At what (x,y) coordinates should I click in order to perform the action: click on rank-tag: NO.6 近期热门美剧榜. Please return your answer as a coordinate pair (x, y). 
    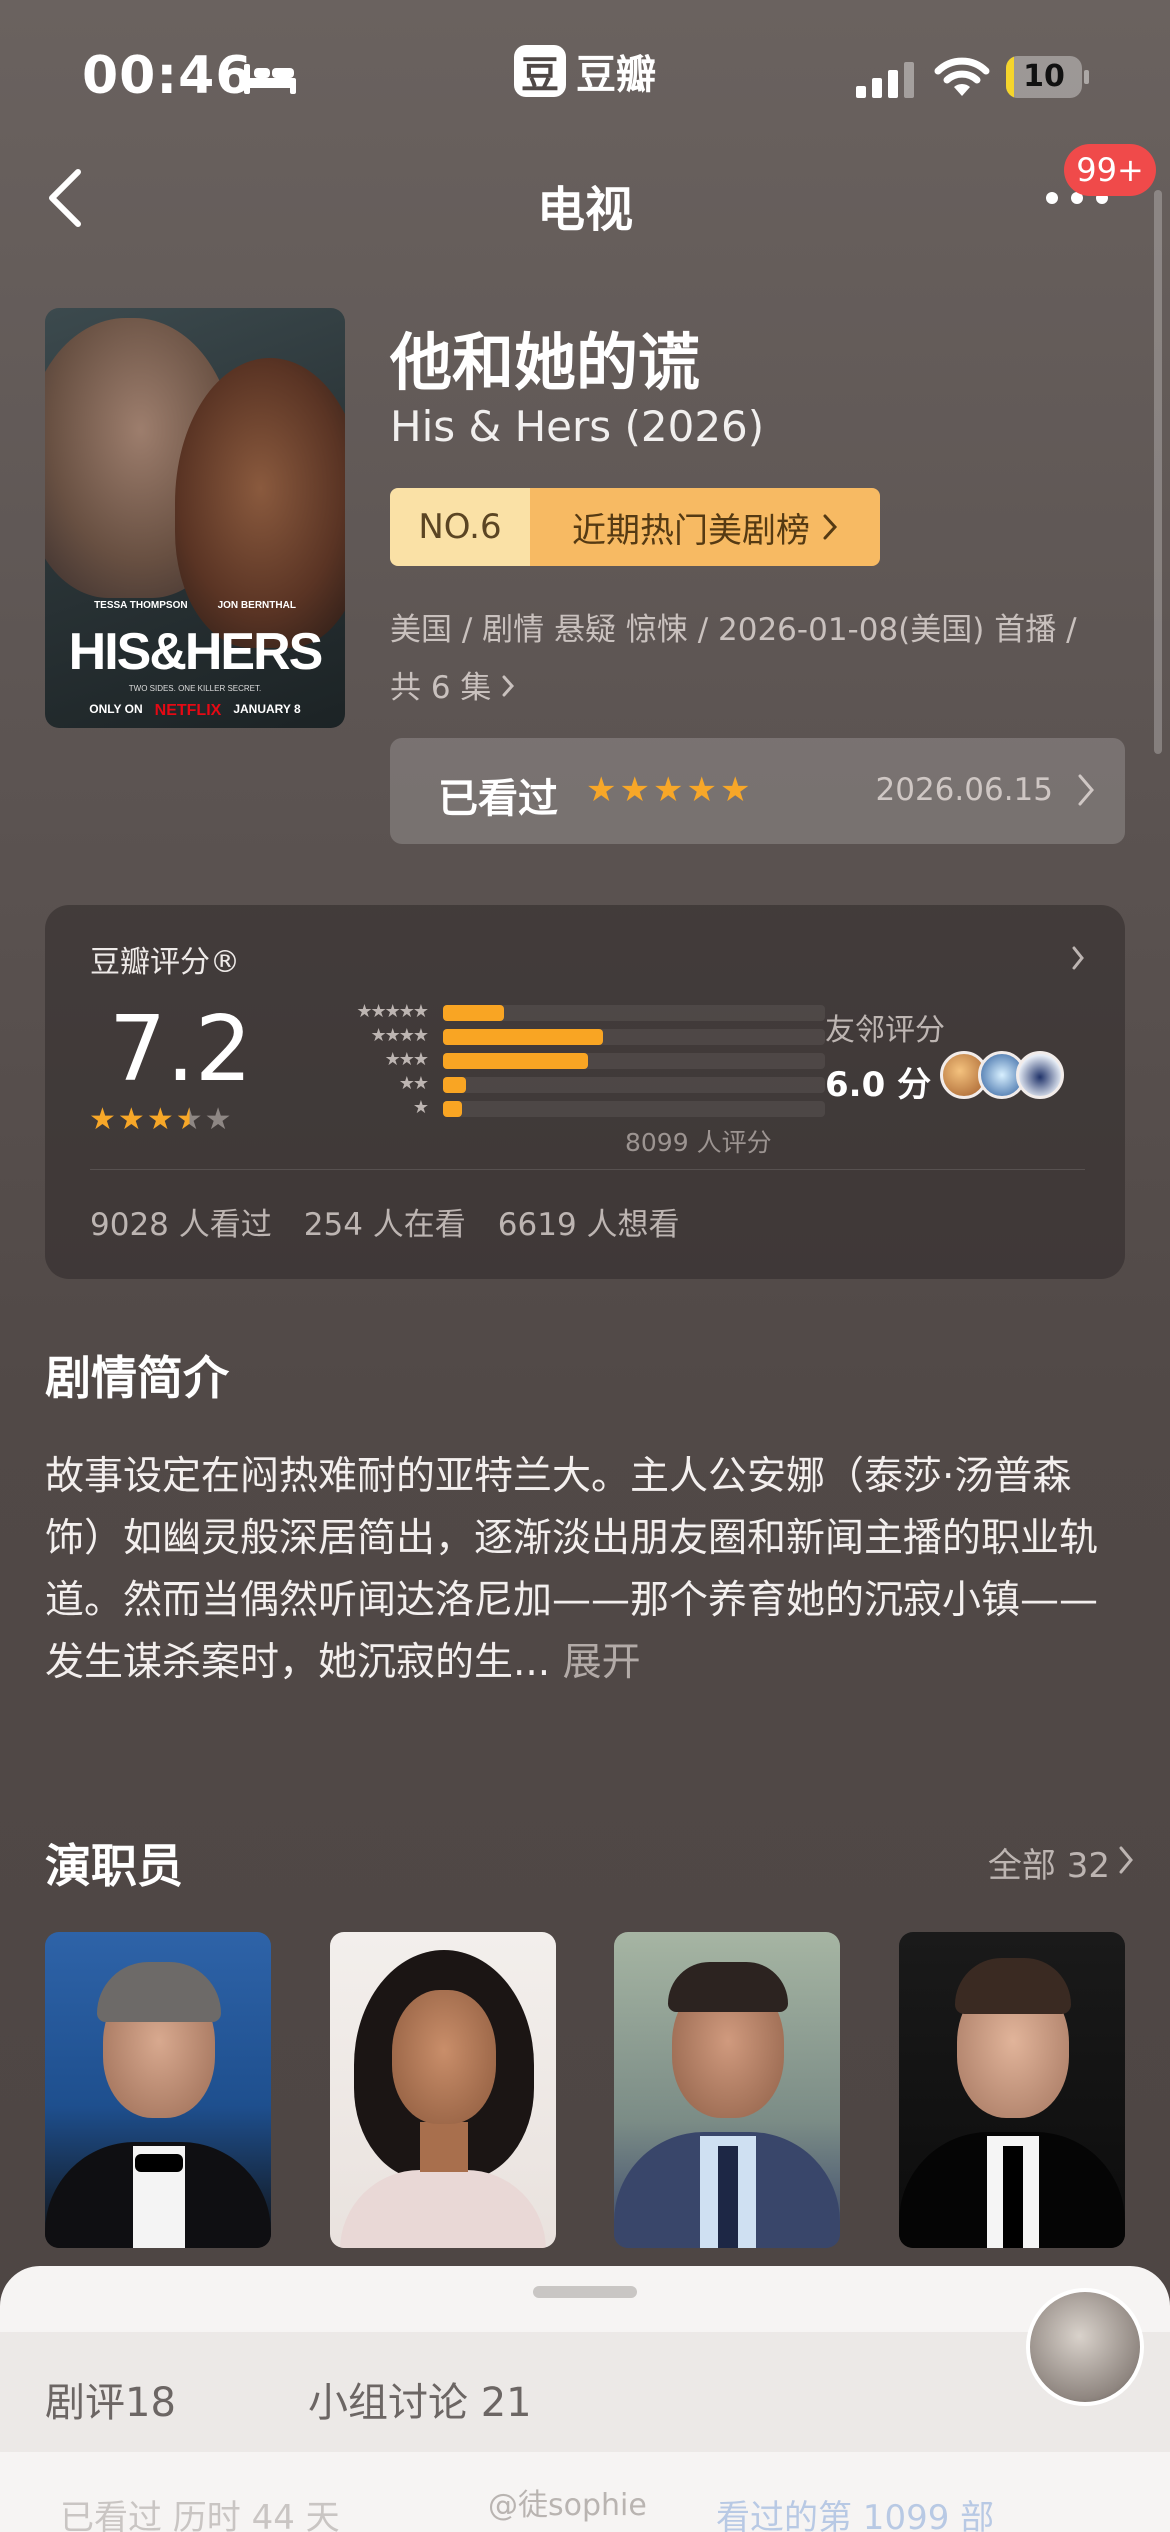
    Looking at the image, I should click on (635, 527).